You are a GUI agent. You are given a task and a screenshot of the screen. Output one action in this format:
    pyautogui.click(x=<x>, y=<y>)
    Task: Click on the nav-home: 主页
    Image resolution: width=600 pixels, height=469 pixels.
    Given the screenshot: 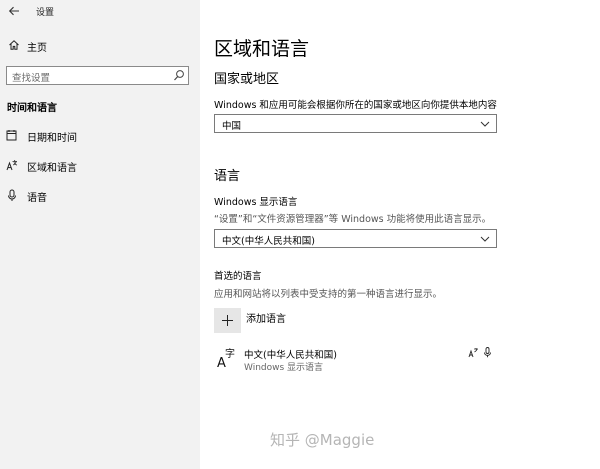 What is the action you would take?
    pyautogui.click(x=100, y=46)
    